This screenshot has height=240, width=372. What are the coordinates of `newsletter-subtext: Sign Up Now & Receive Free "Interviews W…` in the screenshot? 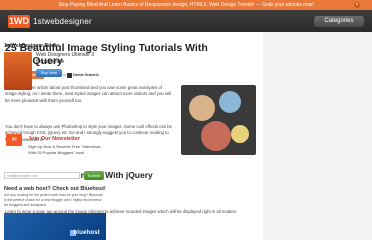 It's located at (64, 149).